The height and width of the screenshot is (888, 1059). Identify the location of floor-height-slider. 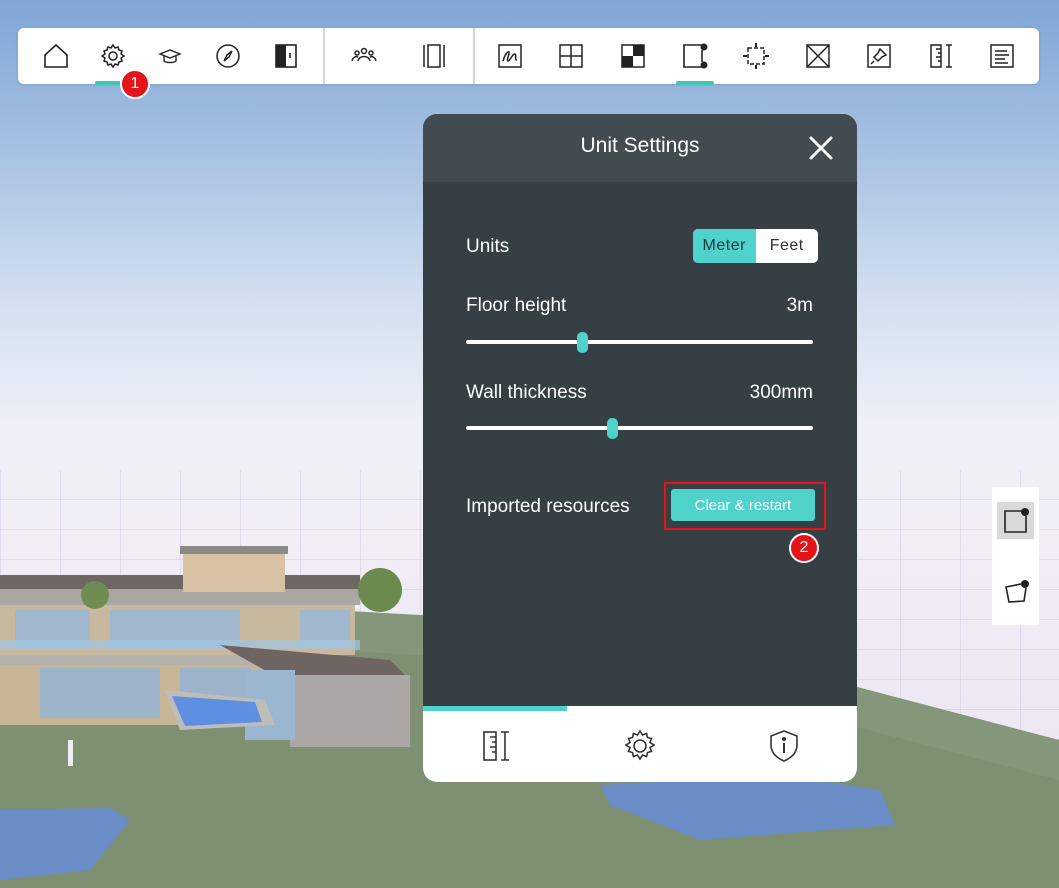
(639, 342).